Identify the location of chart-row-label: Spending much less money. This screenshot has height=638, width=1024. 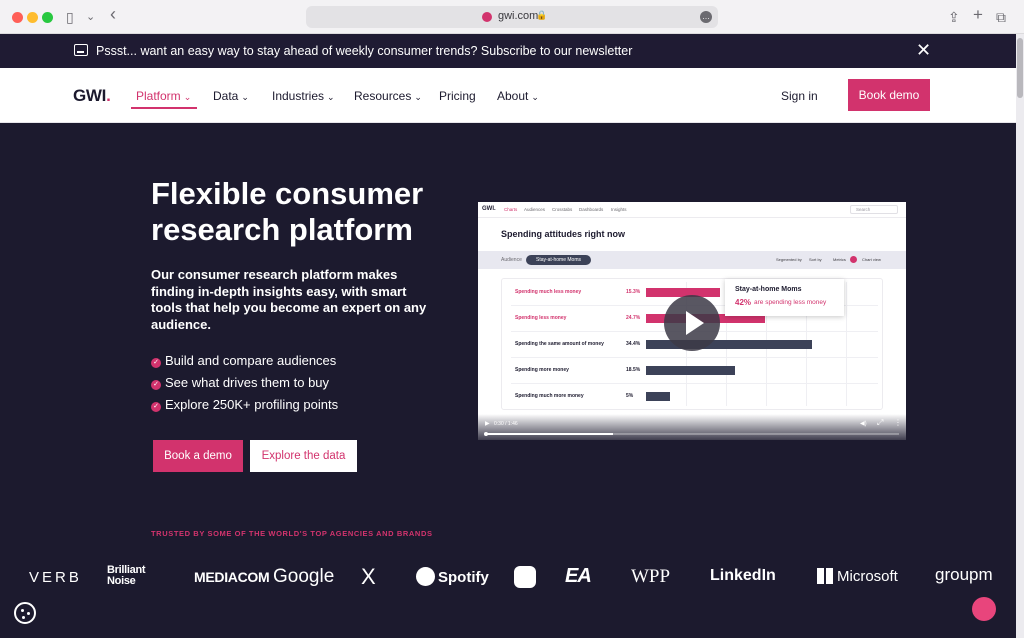
(548, 292).